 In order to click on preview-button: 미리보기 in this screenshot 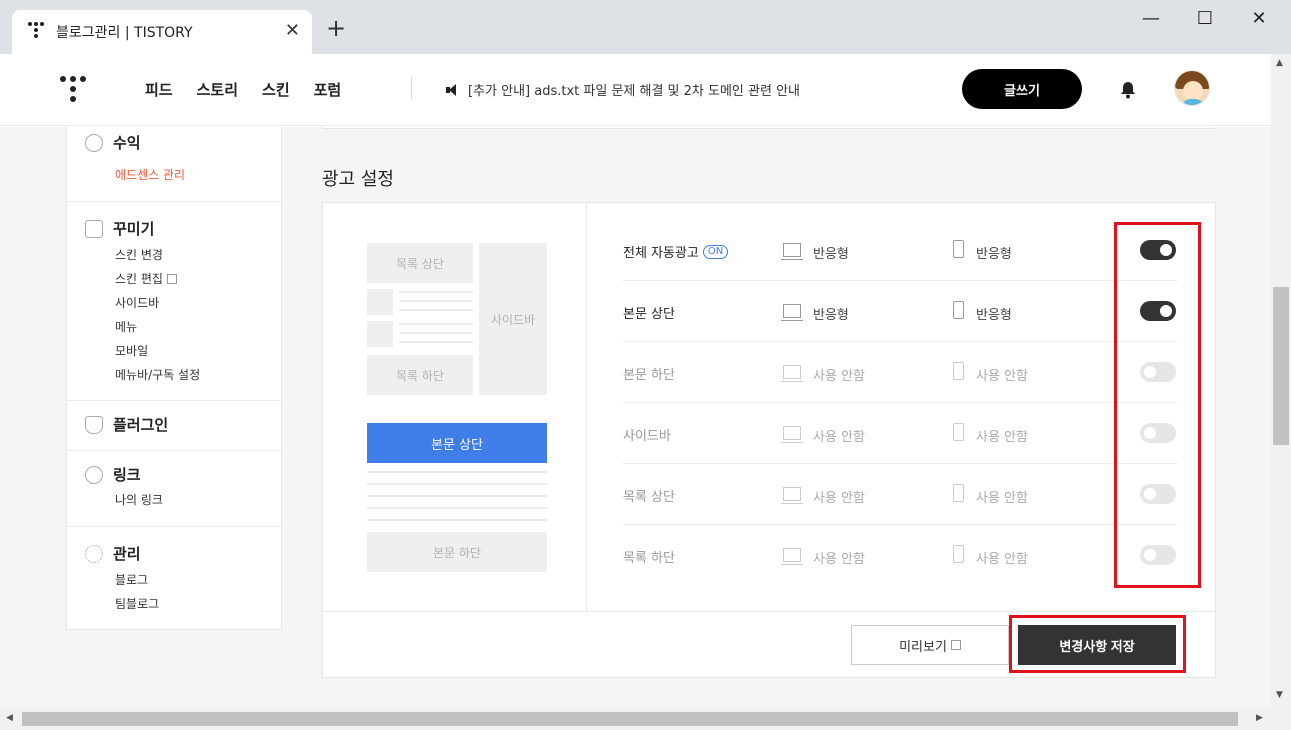, I will do `click(930, 645)`.